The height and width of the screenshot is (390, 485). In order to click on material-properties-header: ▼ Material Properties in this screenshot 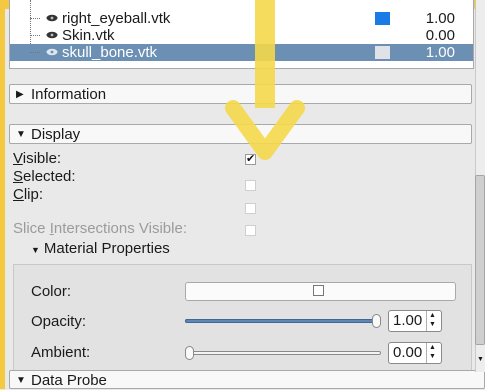, I will do `click(100, 249)`.